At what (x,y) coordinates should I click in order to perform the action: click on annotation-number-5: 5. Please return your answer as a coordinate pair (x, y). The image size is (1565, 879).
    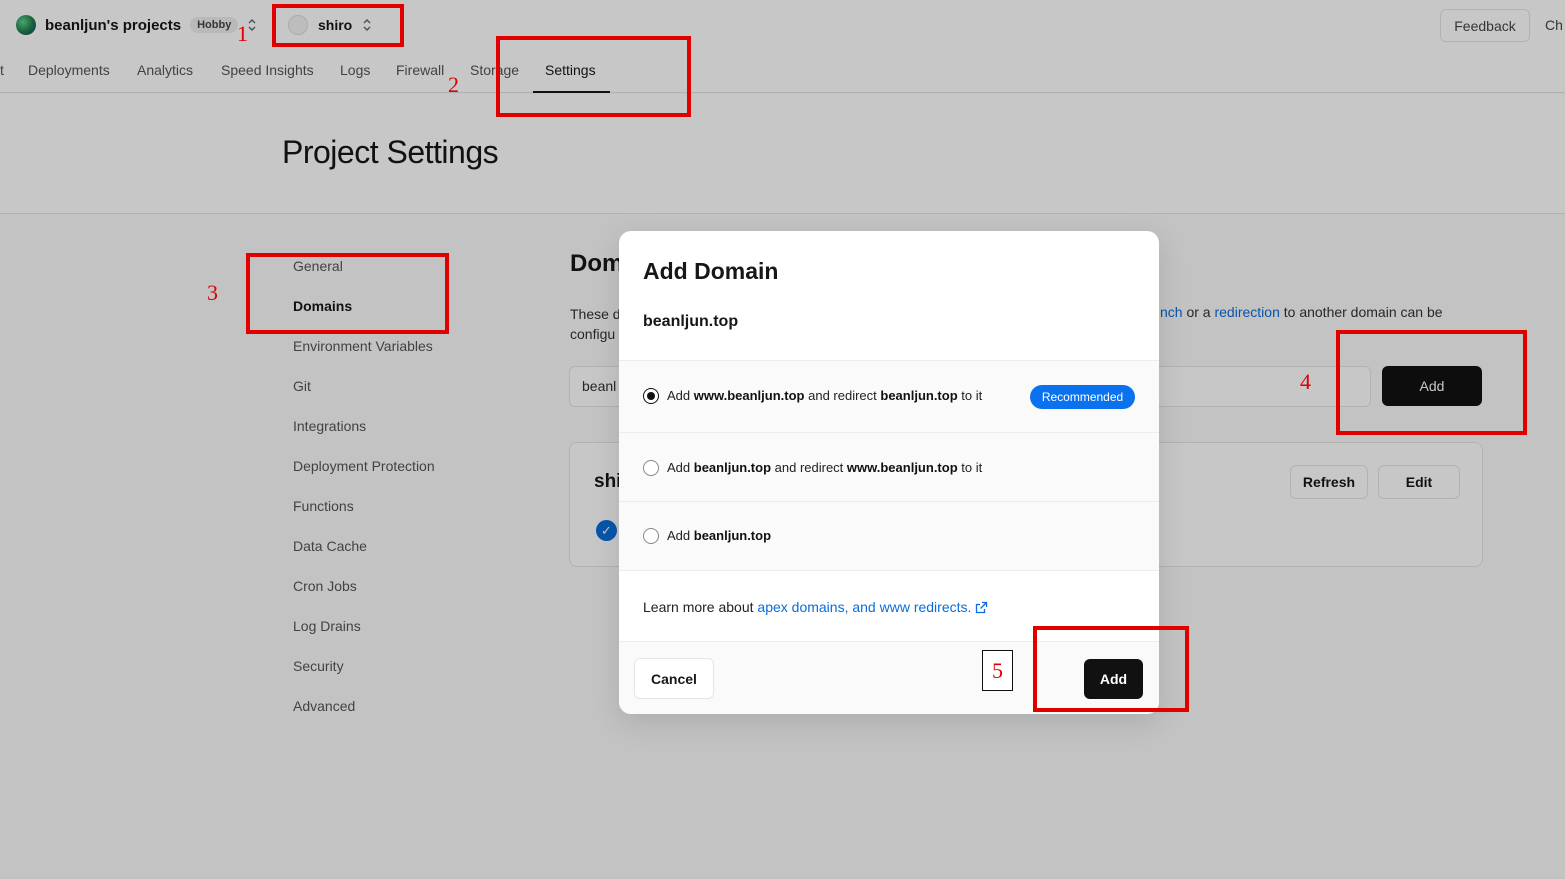
    Looking at the image, I should click on (997, 670).